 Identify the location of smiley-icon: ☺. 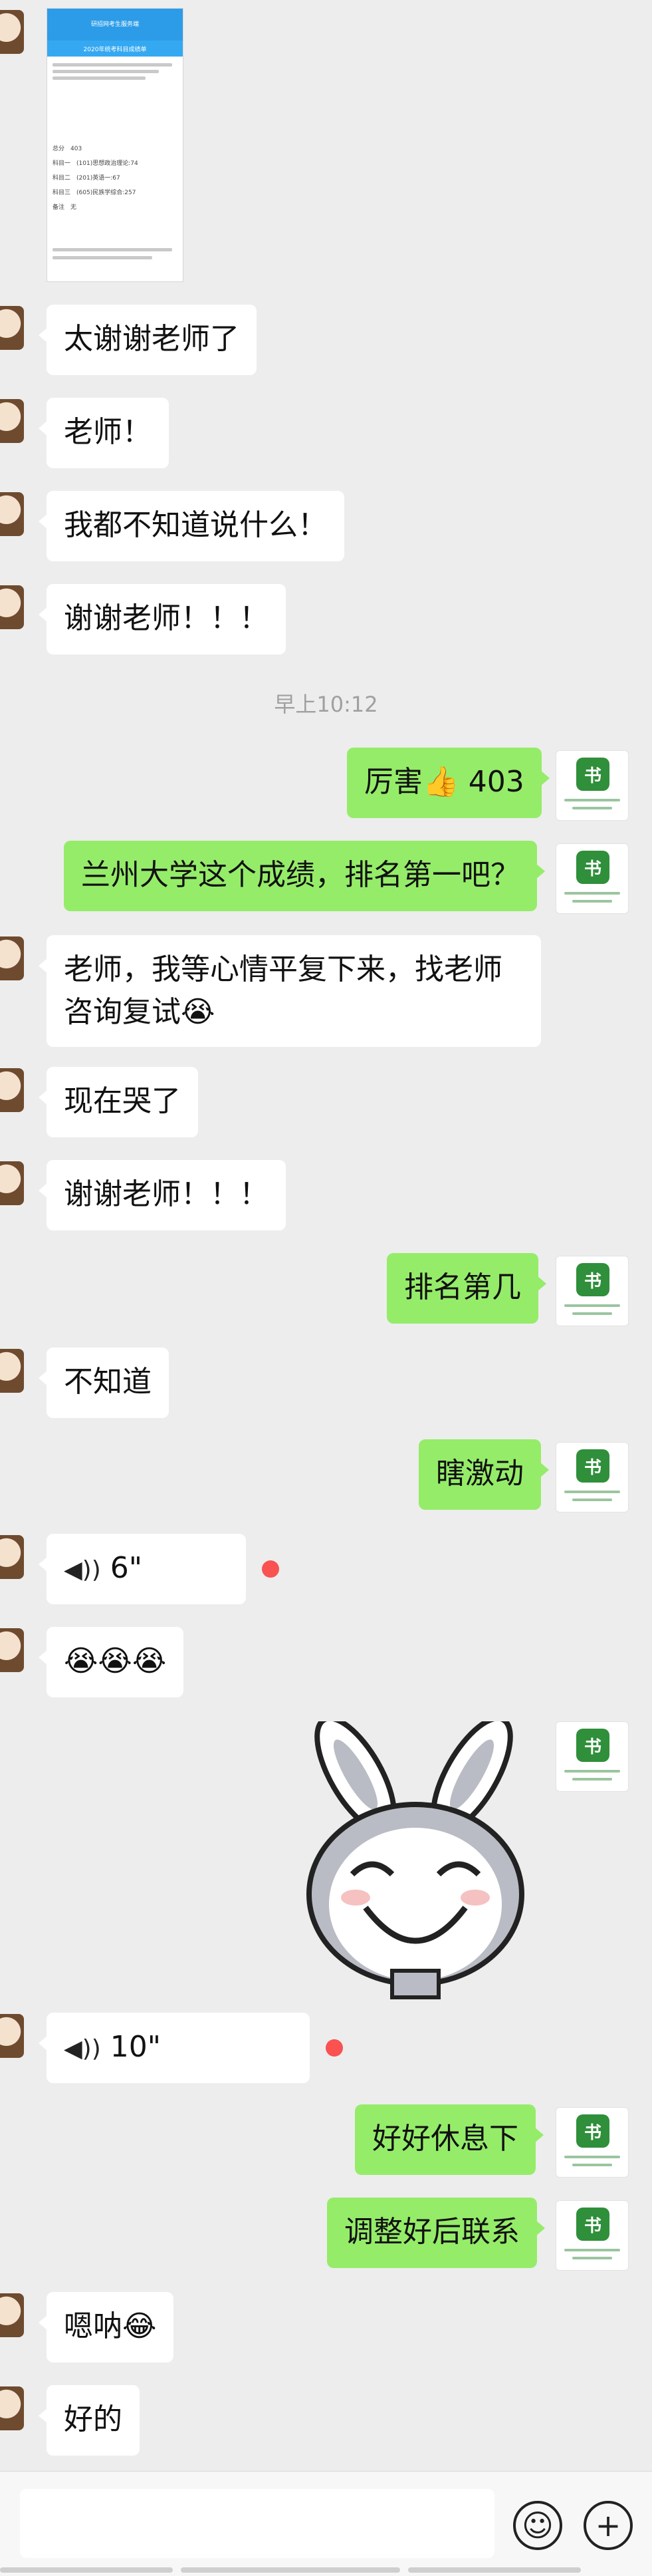
(537, 2525).